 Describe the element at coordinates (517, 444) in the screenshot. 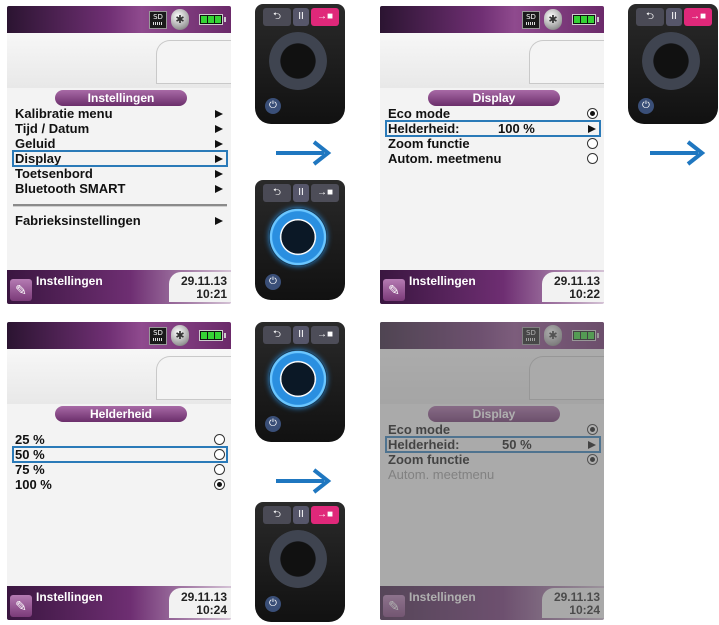

I see `brightness-value: 50 %` at that location.